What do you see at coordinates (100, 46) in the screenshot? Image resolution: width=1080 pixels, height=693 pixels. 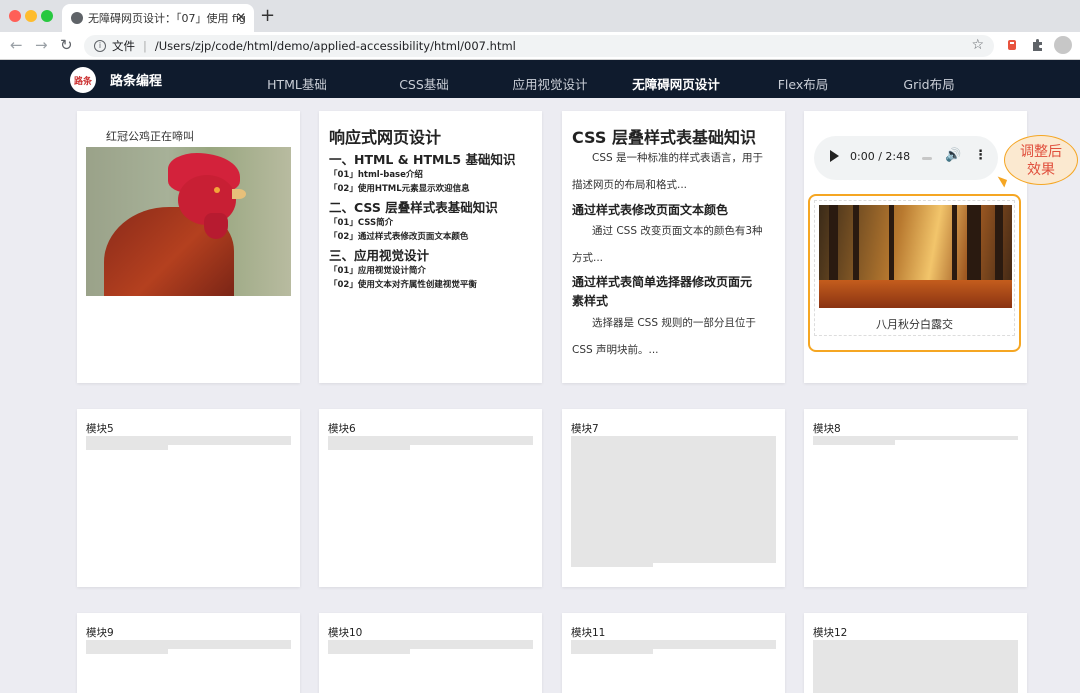 I see `info-icon: i` at bounding box center [100, 46].